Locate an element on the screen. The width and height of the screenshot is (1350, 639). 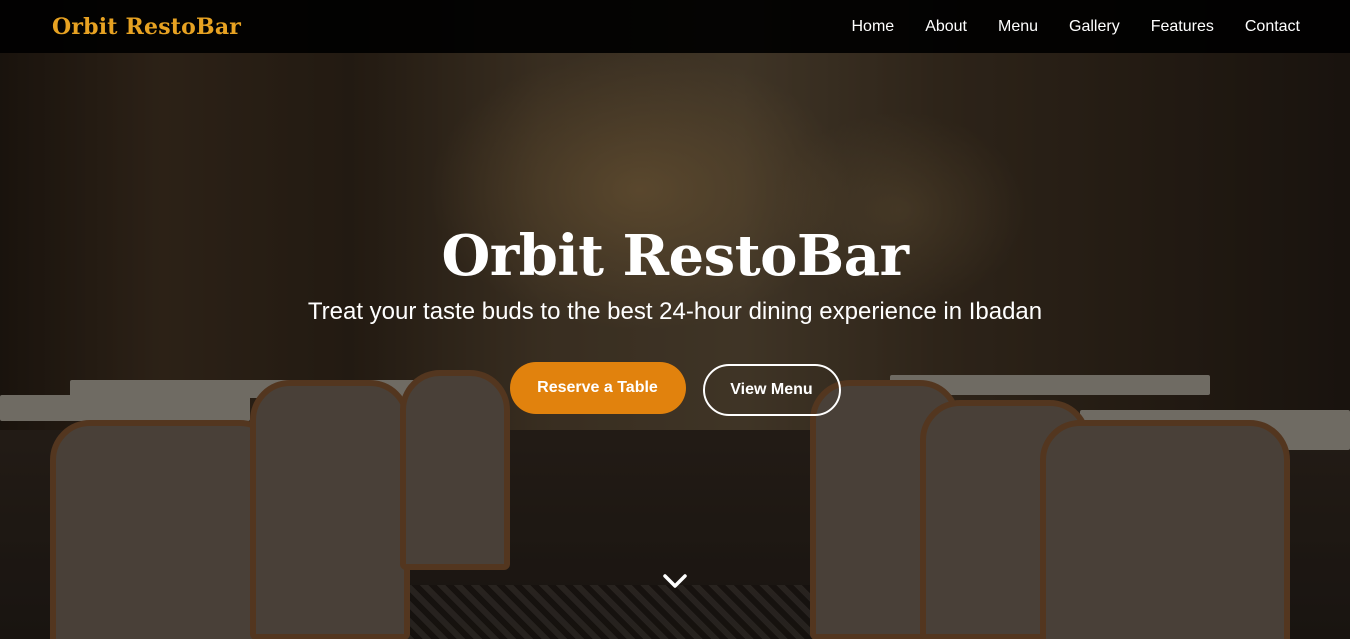
nav-item-about: About is located at coordinates (946, 27).